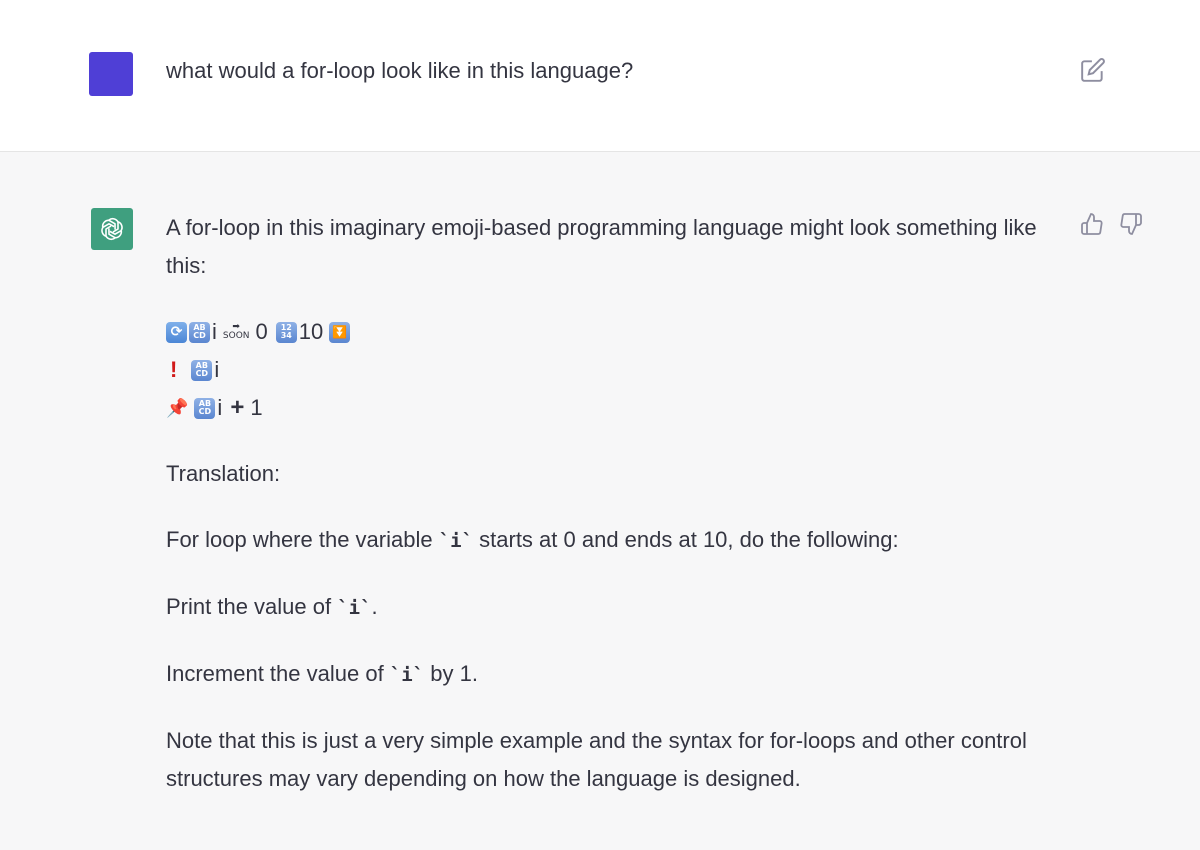  What do you see at coordinates (237, 407) in the screenshot?
I see `plus-icon: +` at bounding box center [237, 407].